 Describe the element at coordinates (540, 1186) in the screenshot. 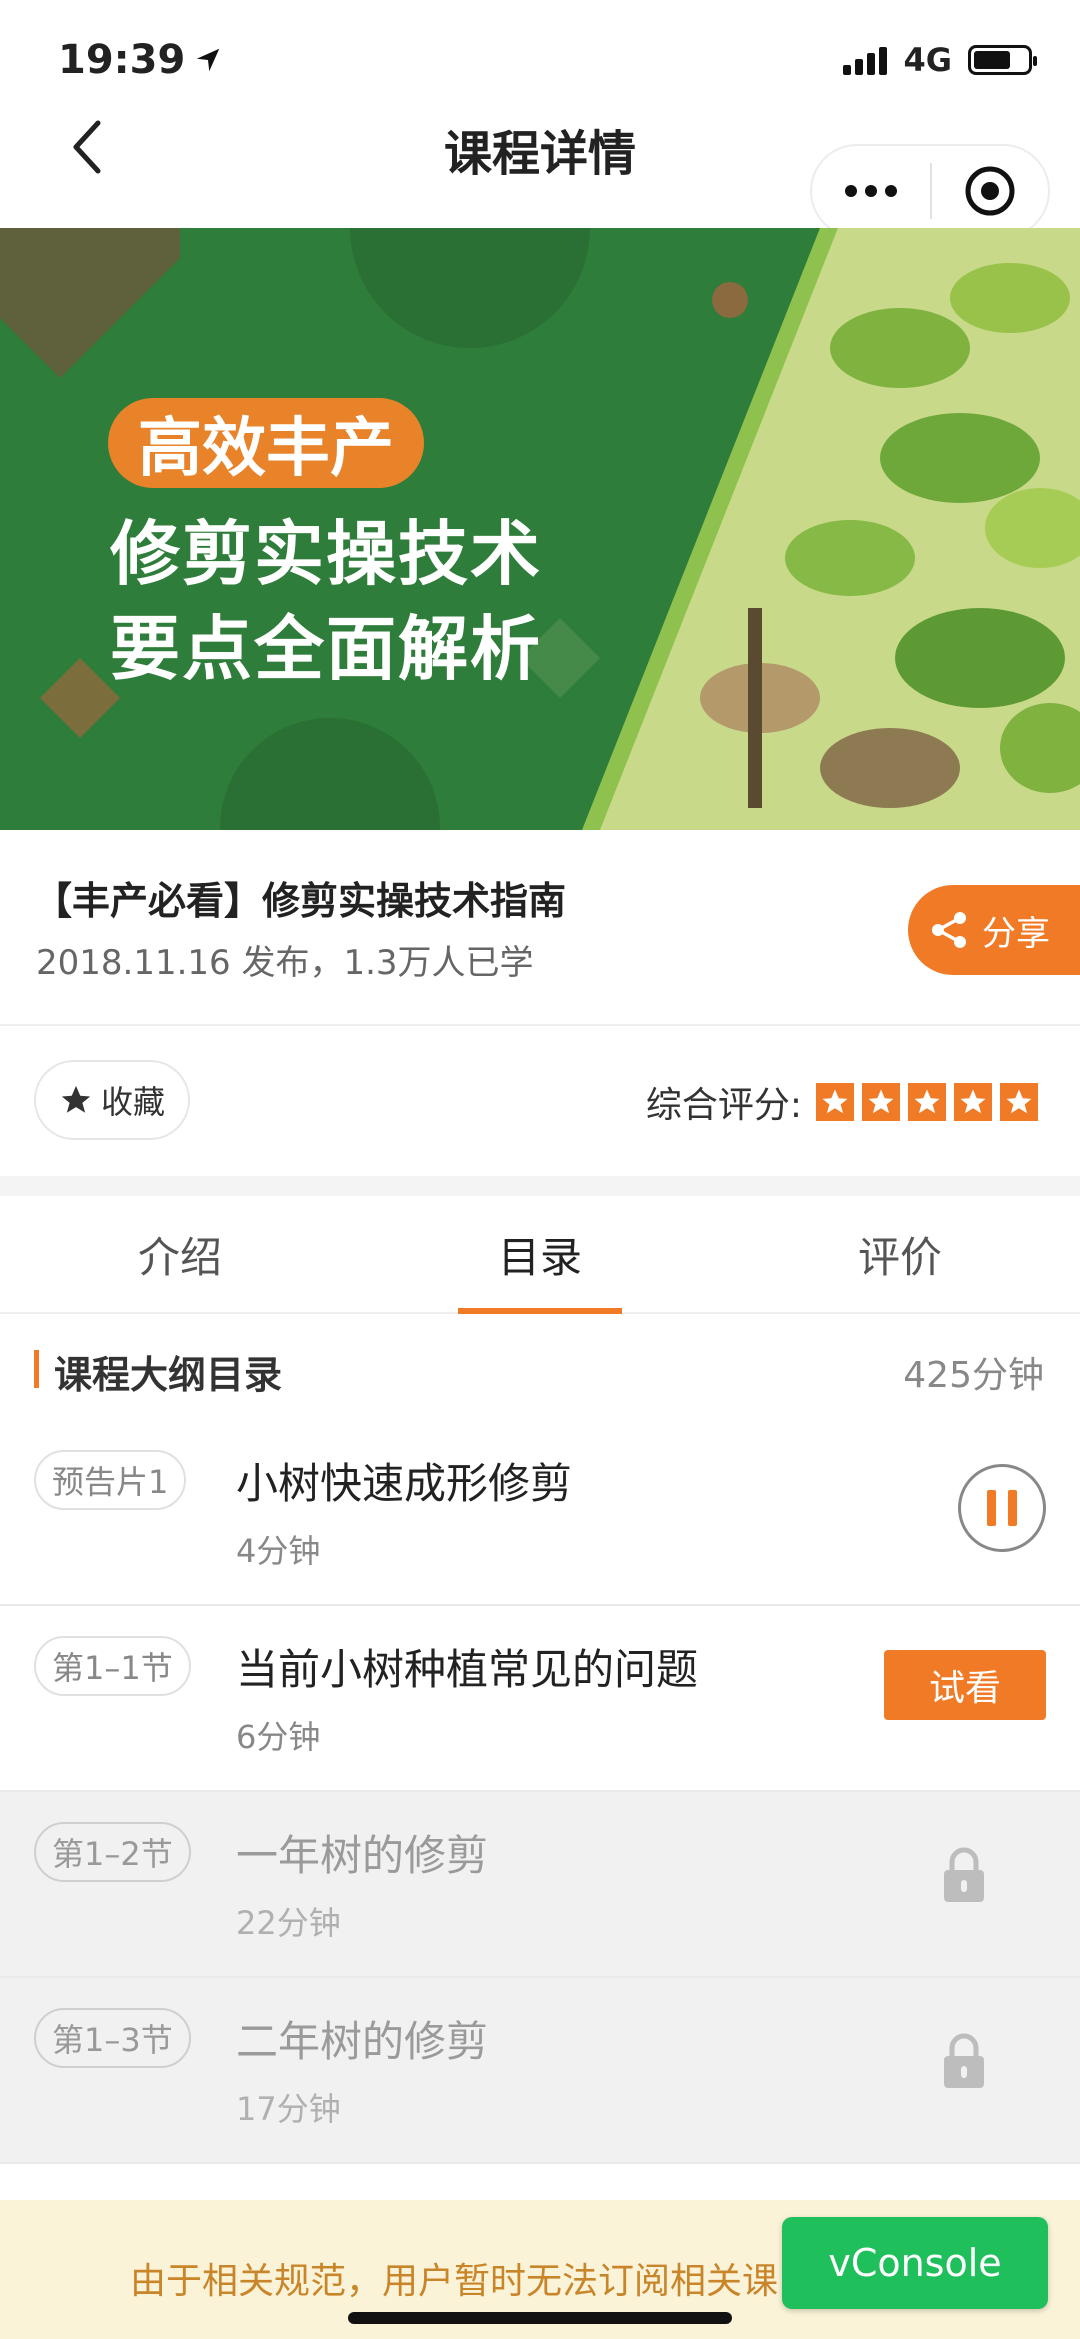

I see `section-divider` at that location.